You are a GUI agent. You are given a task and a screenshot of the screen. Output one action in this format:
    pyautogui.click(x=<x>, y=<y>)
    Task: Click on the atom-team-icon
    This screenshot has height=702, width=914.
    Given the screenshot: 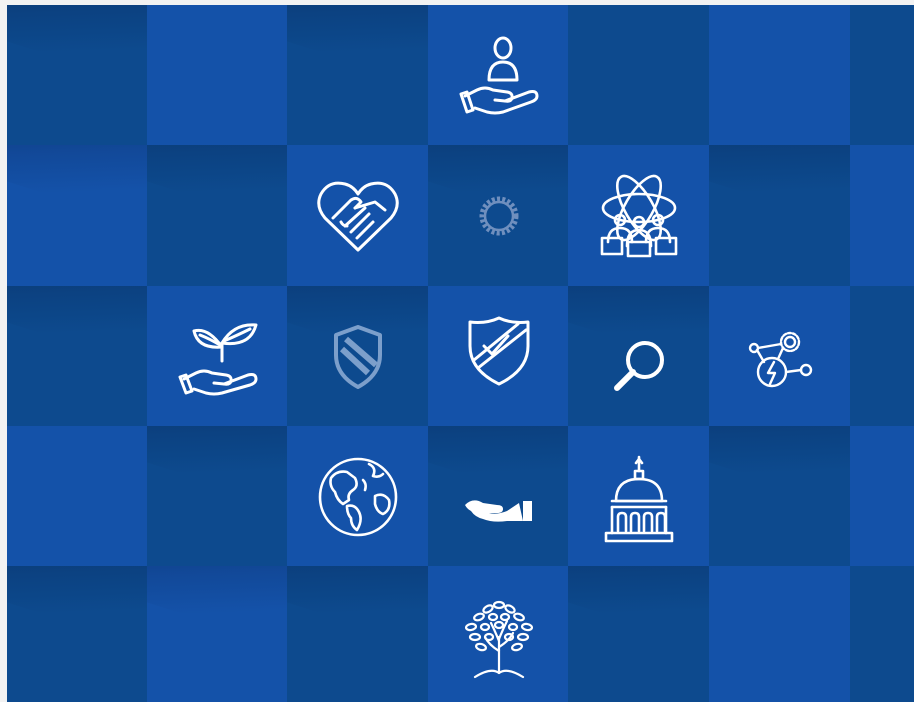 What is the action you would take?
    pyautogui.click(x=639, y=216)
    